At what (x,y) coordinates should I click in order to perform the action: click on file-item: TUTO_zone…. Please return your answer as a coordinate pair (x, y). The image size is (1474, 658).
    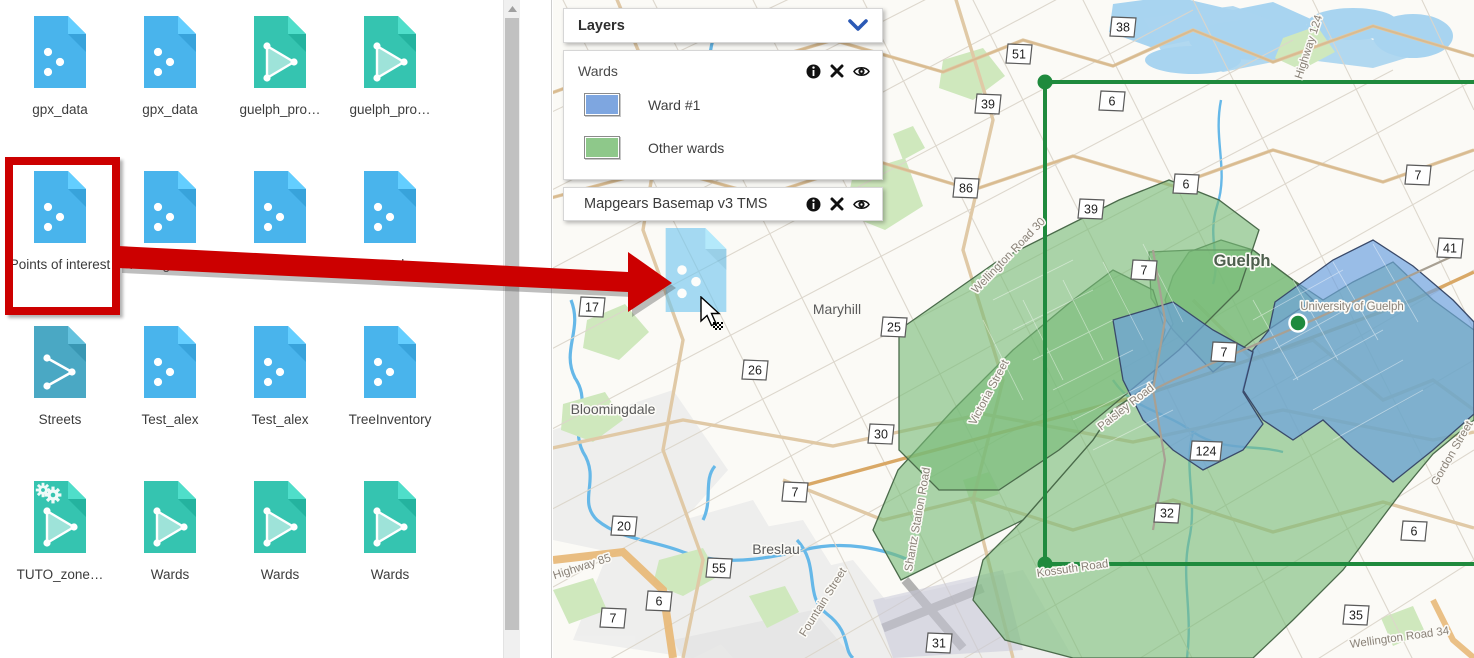
    Looking at the image, I should click on (60, 550).